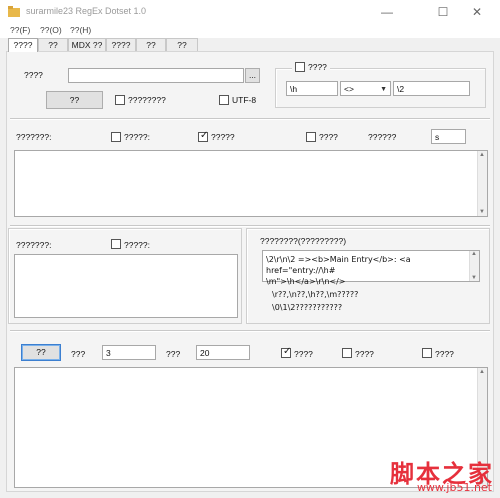  Describe the element at coordinates (419, 474) in the screenshot. I see `site-watermark: 脚本之家 www.jb51.net` at that location.